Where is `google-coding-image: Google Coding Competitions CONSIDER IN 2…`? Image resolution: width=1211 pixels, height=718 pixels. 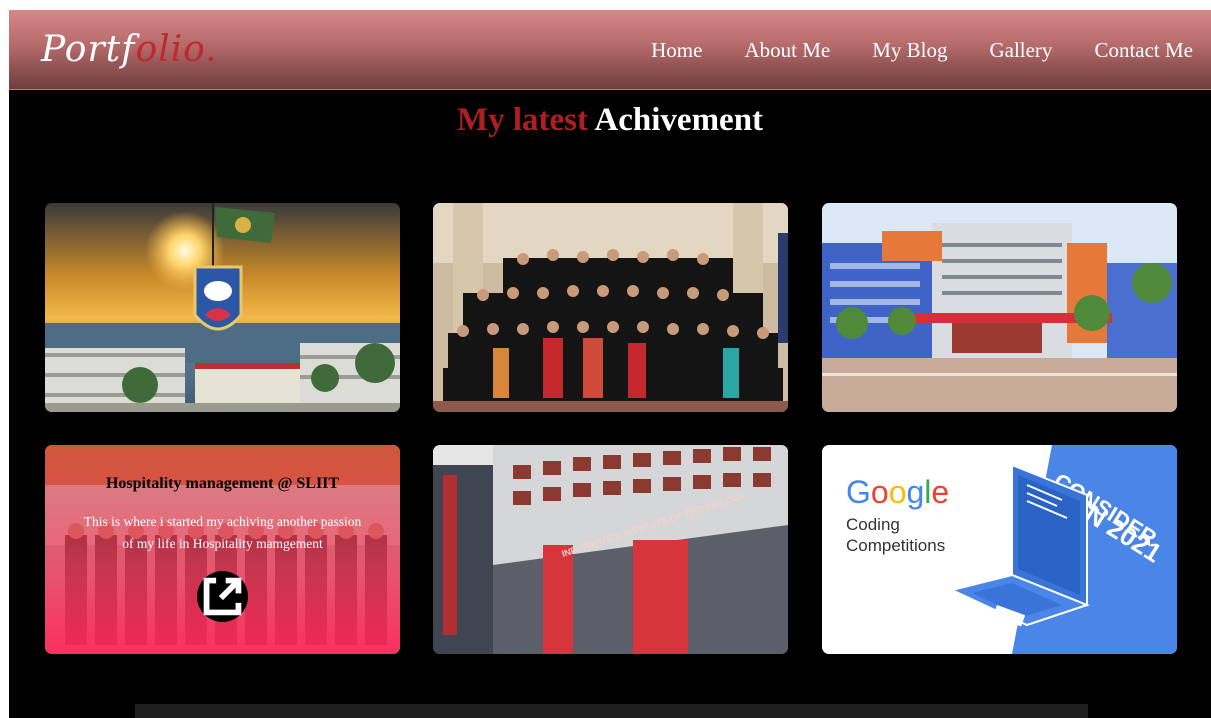
google-coding-image: Google Coding Competitions CONSIDER IN 2… is located at coordinates (999, 549).